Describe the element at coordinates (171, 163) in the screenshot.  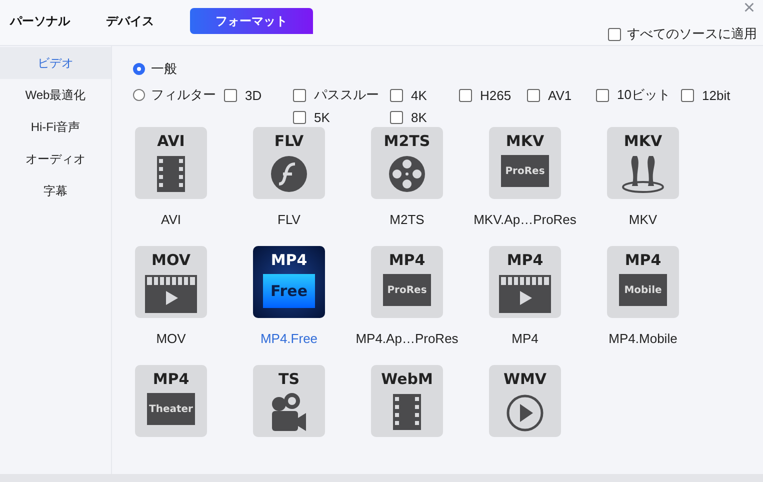
I see `format-tile: AVI` at that location.